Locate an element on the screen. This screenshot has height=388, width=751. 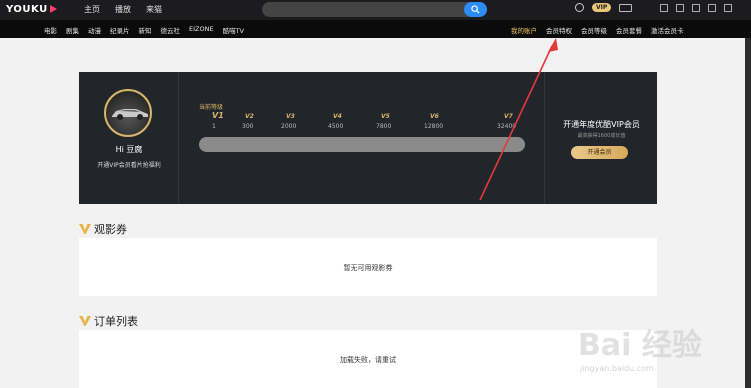
car-image is located at coordinates (130, 114).